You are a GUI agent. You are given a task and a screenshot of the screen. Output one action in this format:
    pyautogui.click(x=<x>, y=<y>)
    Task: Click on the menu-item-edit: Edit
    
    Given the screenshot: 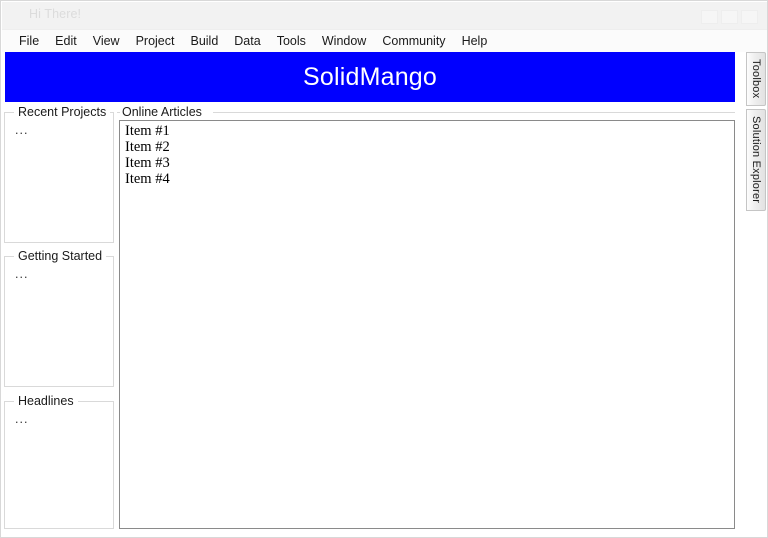 What is the action you would take?
    pyautogui.click(x=66, y=41)
    